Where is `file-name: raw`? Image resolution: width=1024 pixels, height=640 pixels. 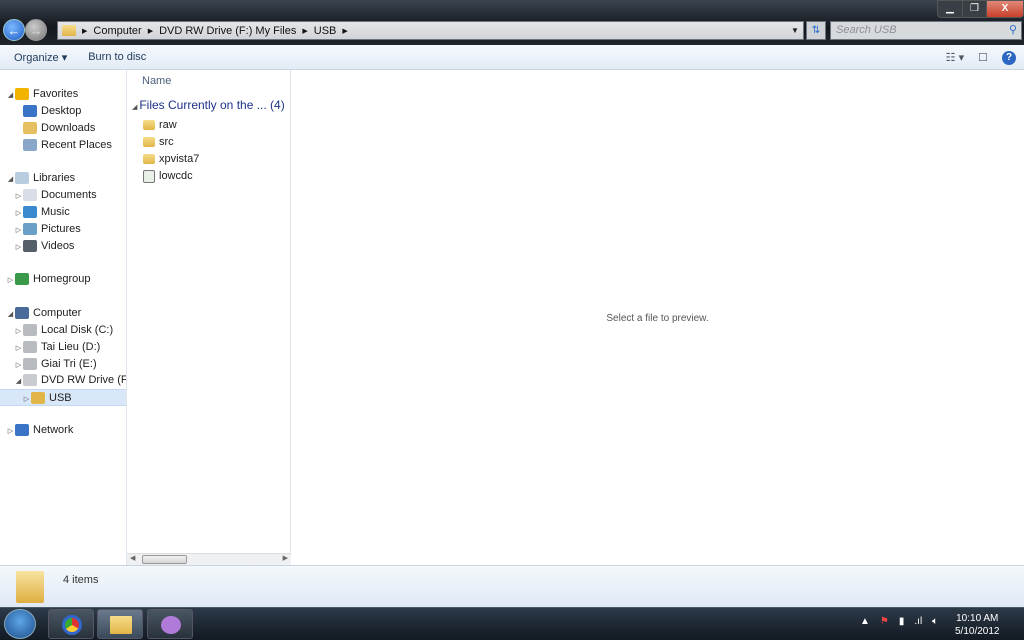
file-name: raw is located at coordinates (168, 125).